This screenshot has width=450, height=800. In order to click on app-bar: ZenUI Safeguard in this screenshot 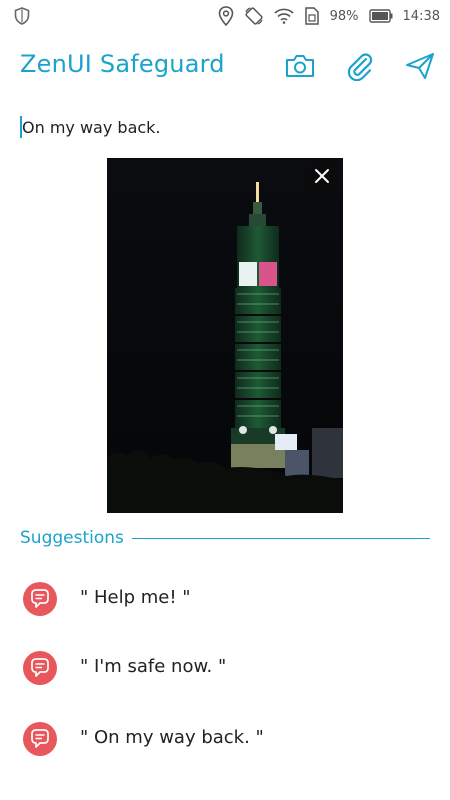, I will do `click(225, 68)`.